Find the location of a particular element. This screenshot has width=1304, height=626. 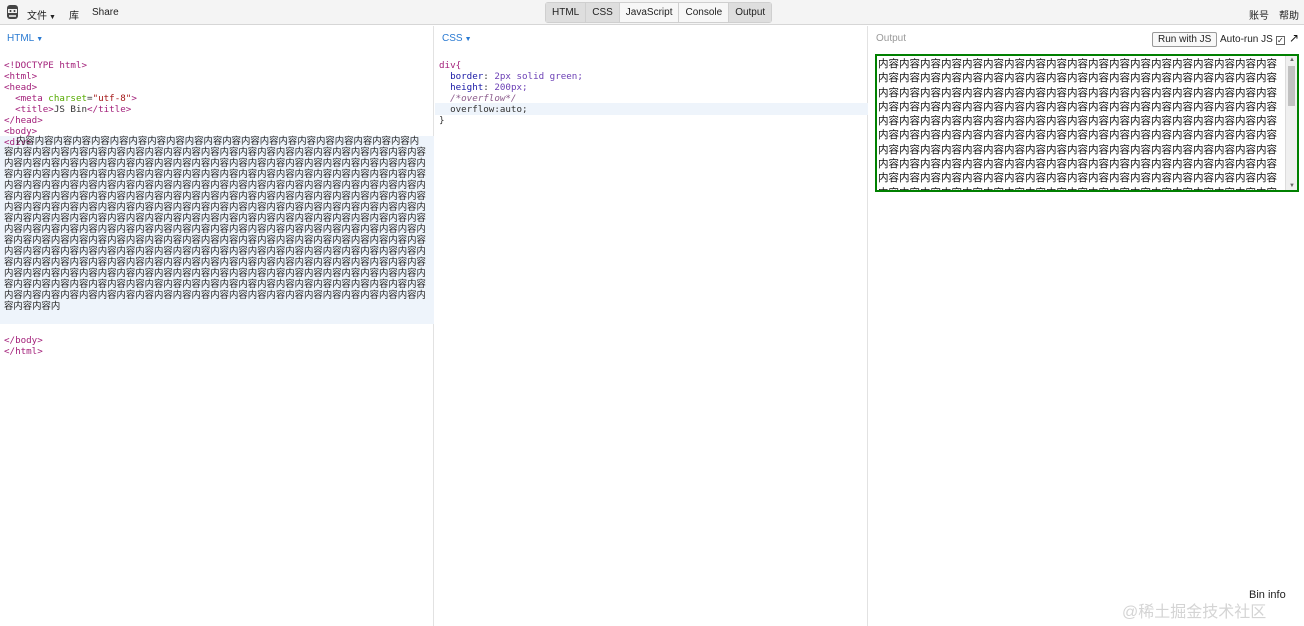

panel-toggle-tabs: HTML CSS JavaScript Console Output is located at coordinates (659, 12).